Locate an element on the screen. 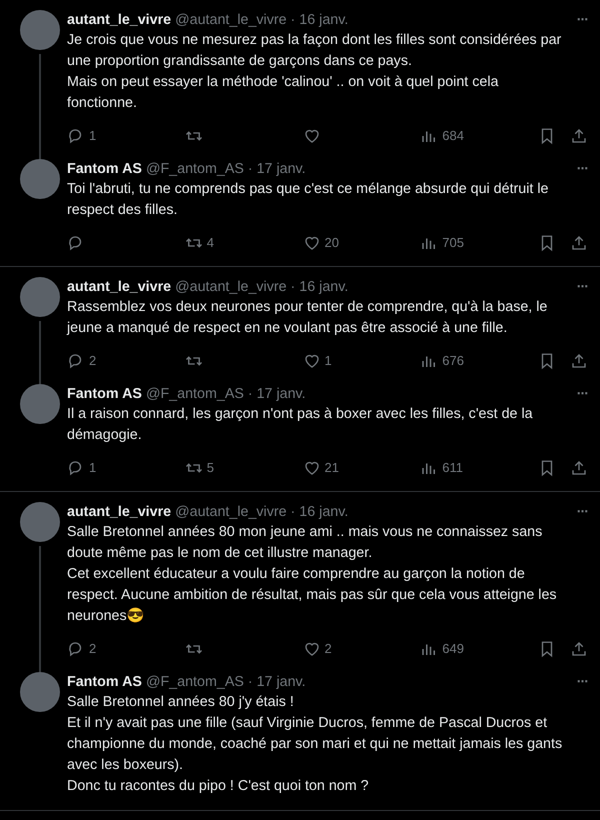 The image size is (600, 820). bar-chart-button: 684 is located at coordinates (450, 136).